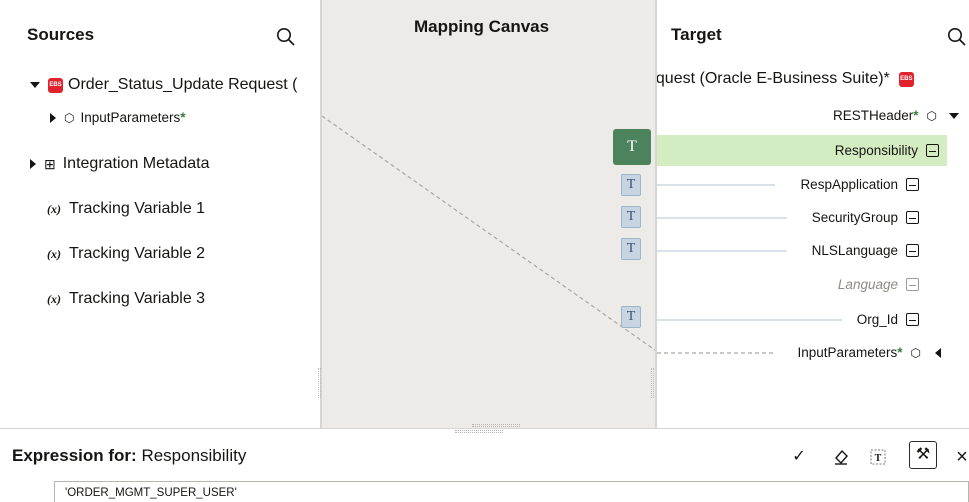 The image size is (969, 502). Describe the element at coordinates (923, 455) in the screenshot. I see `wrench-icon: ⚒` at that location.